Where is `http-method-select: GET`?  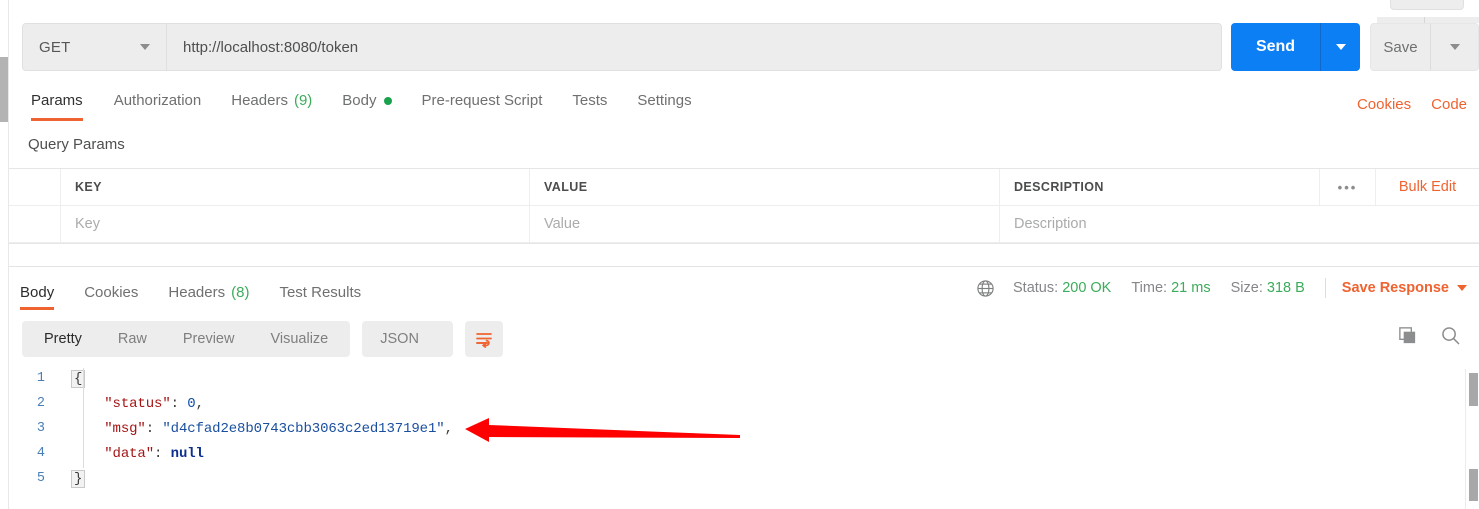 http-method-select: GET is located at coordinates (95, 47).